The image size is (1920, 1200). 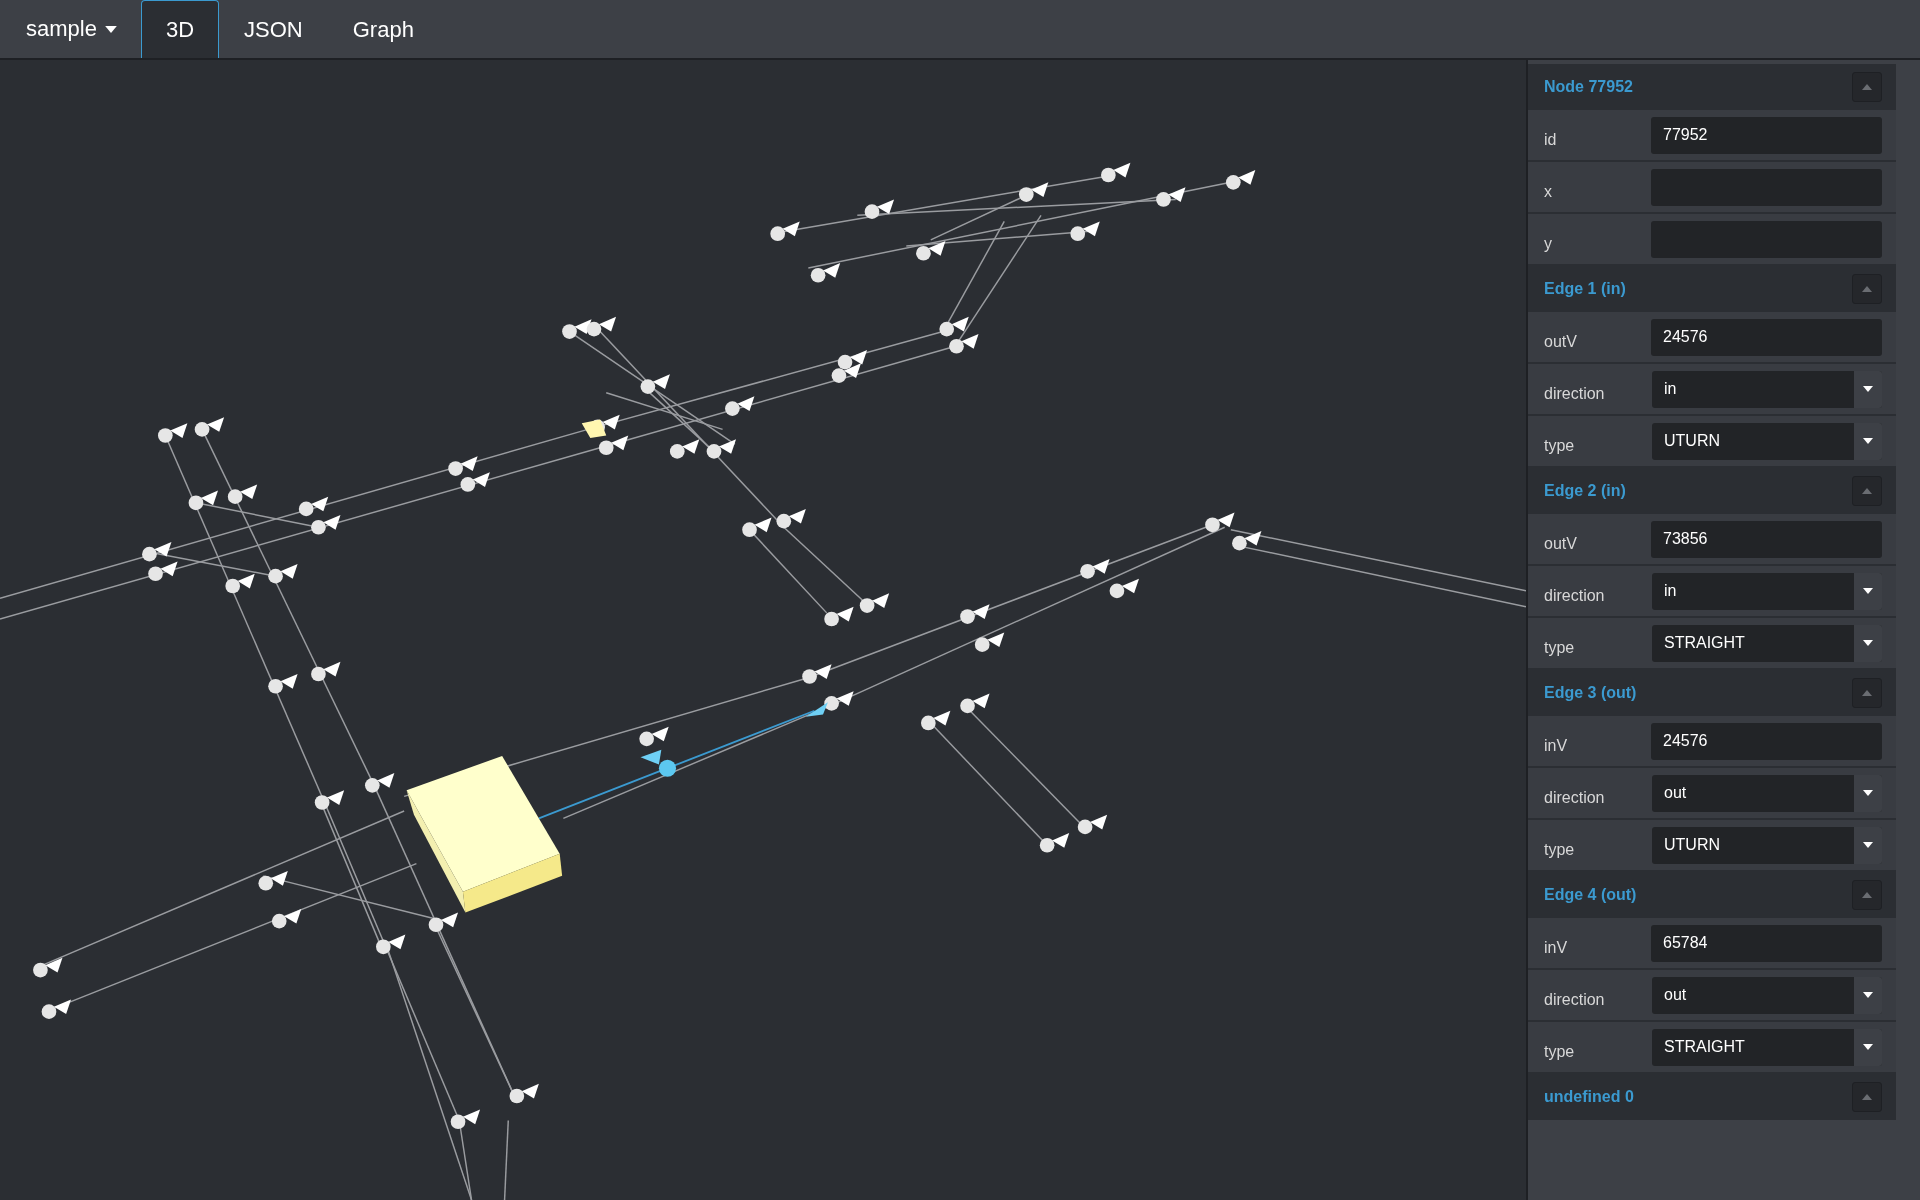 What do you see at coordinates (71, 29) in the screenshot?
I see `dataset-dropdown: sample` at bounding box center [71, 29].